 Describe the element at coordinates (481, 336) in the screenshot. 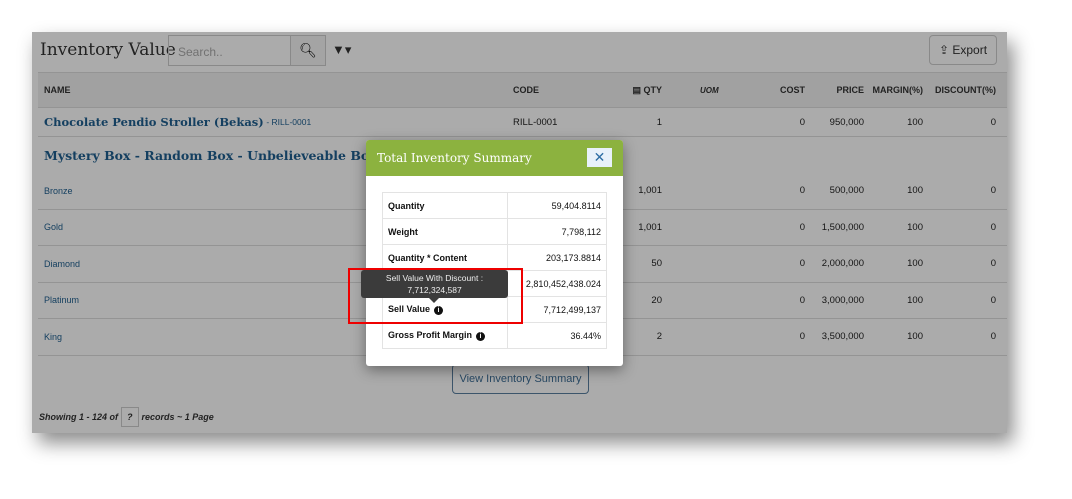

I see `info-icon: i` at that location.